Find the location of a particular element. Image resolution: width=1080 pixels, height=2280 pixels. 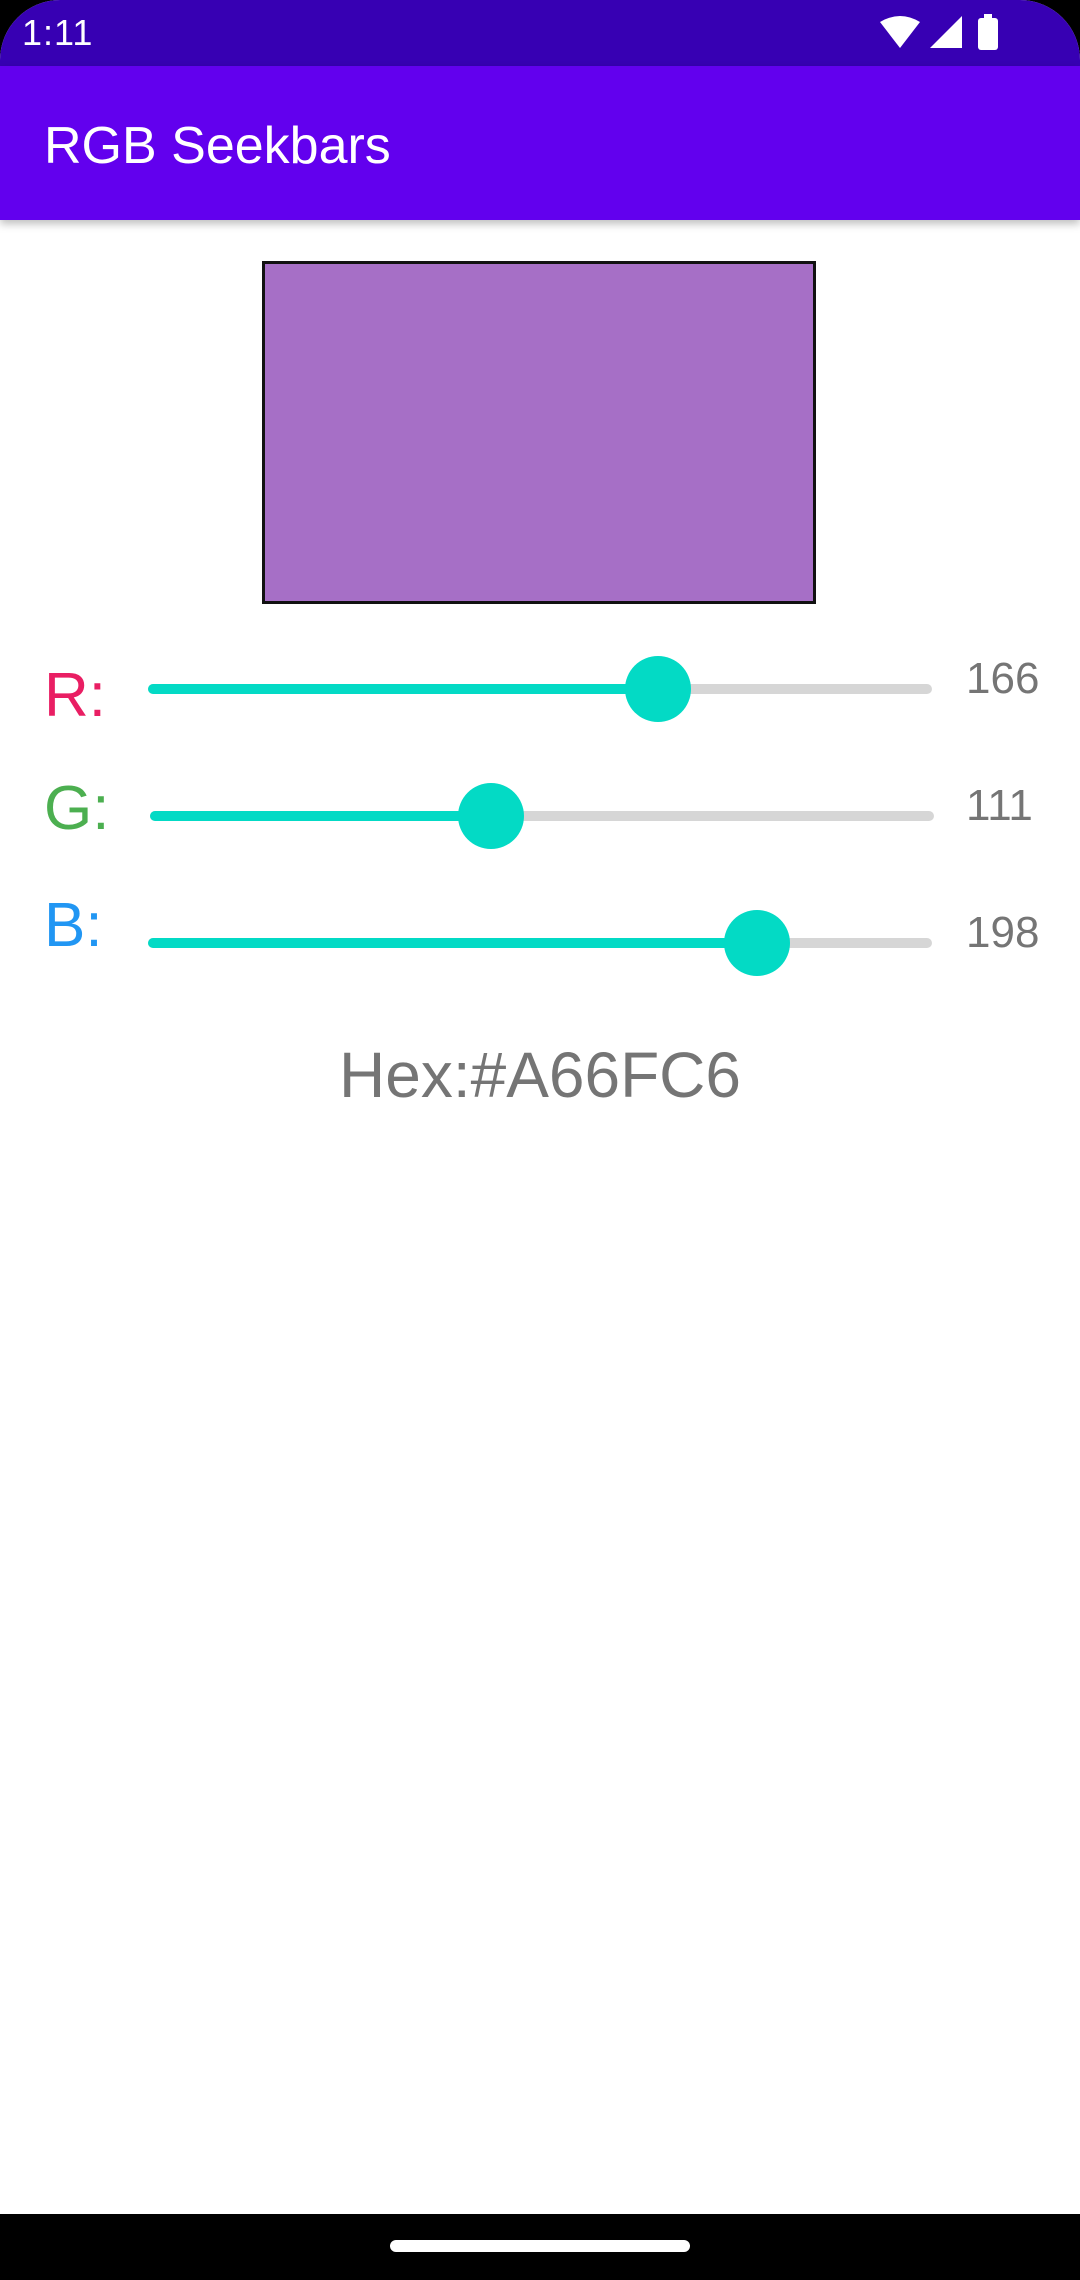

blue-value: 198 is located at coordinates (1003, 932).